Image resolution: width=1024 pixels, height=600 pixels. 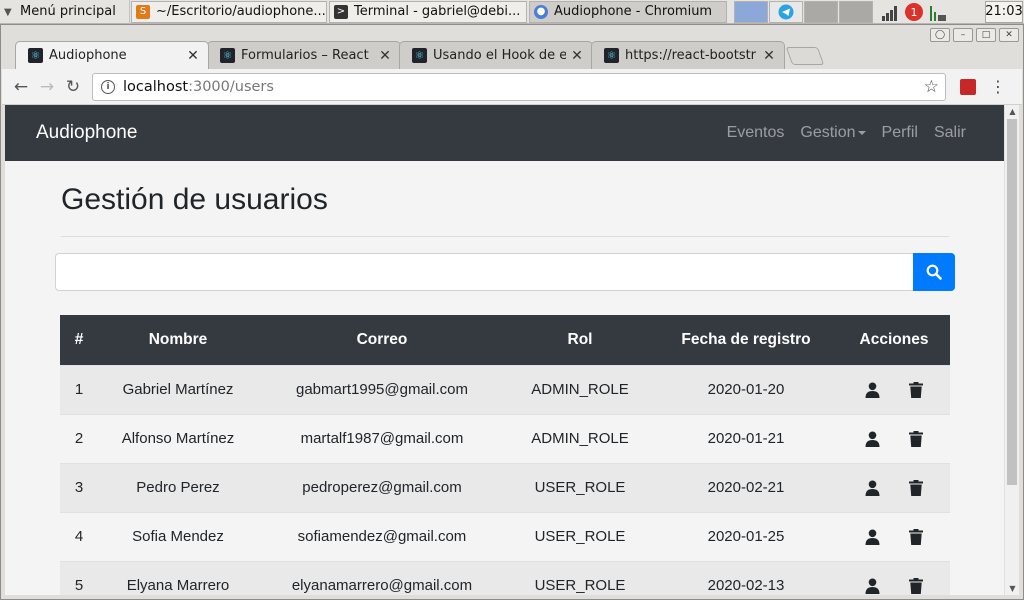 What do you see at coordinates (968, 86) in the screenshot?
I see `extension-icon` at bounding box center [968, 86].